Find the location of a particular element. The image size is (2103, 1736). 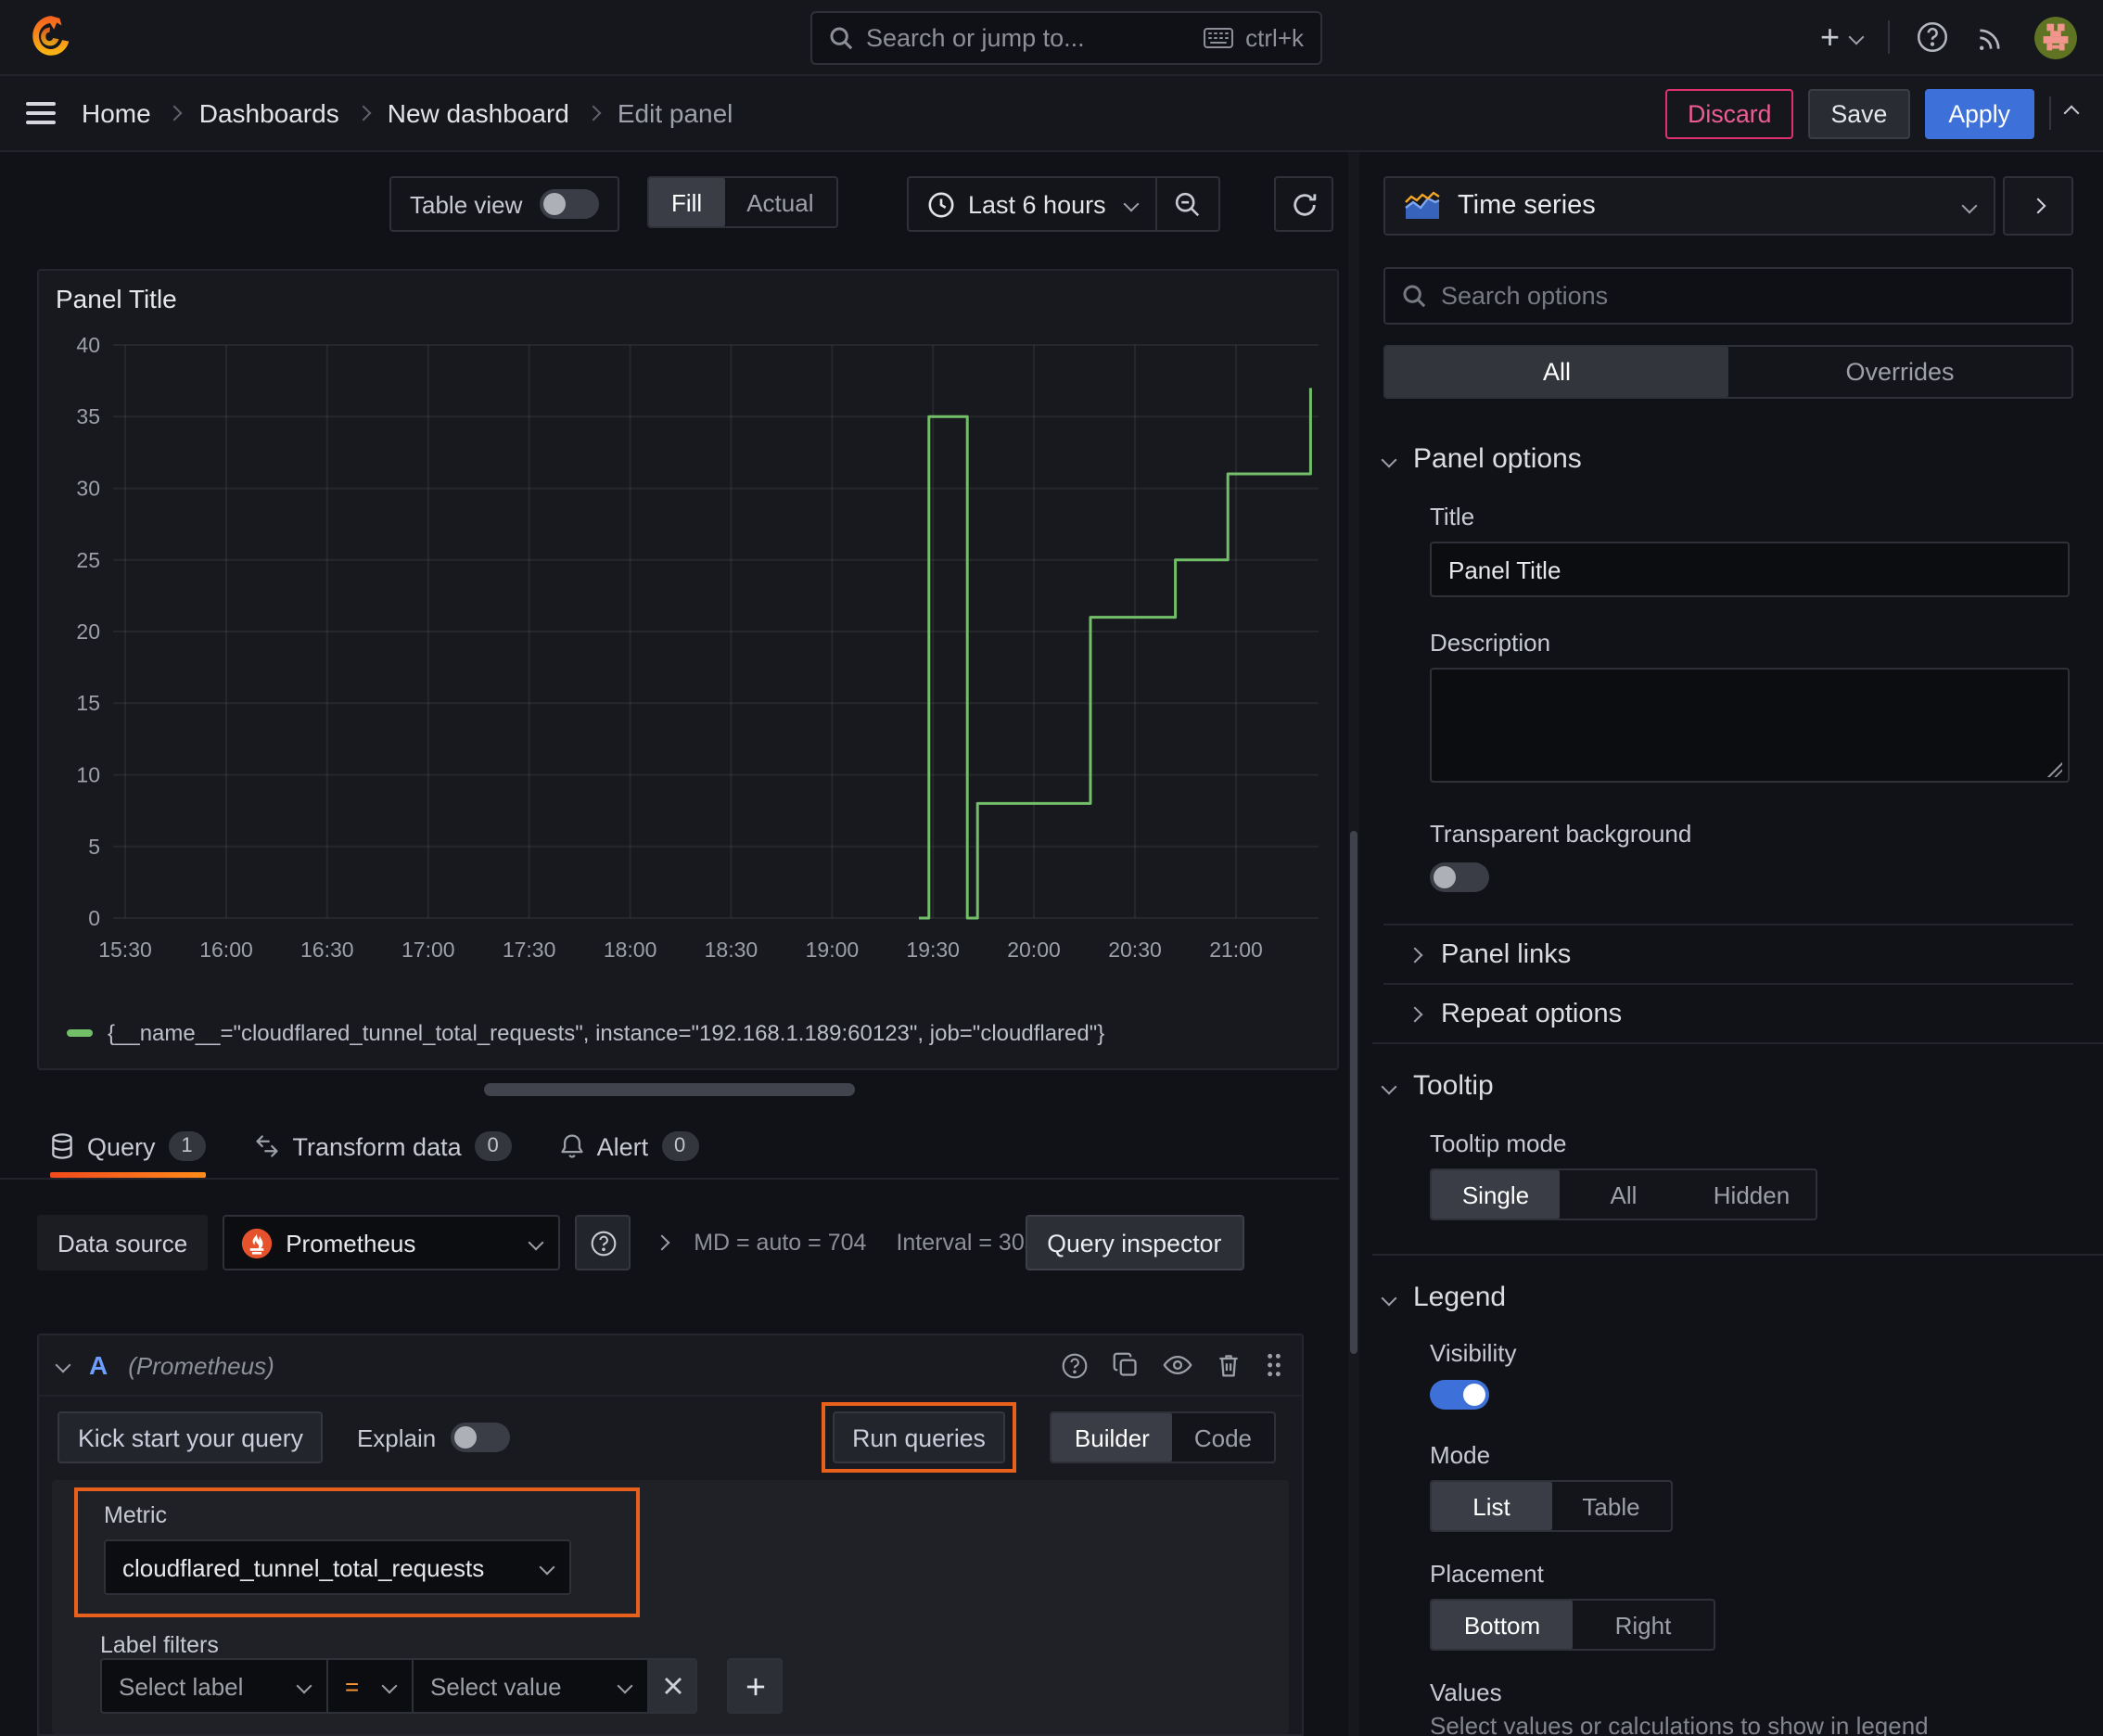

legend-list-option: List is located at coordinates (1491, 1506).